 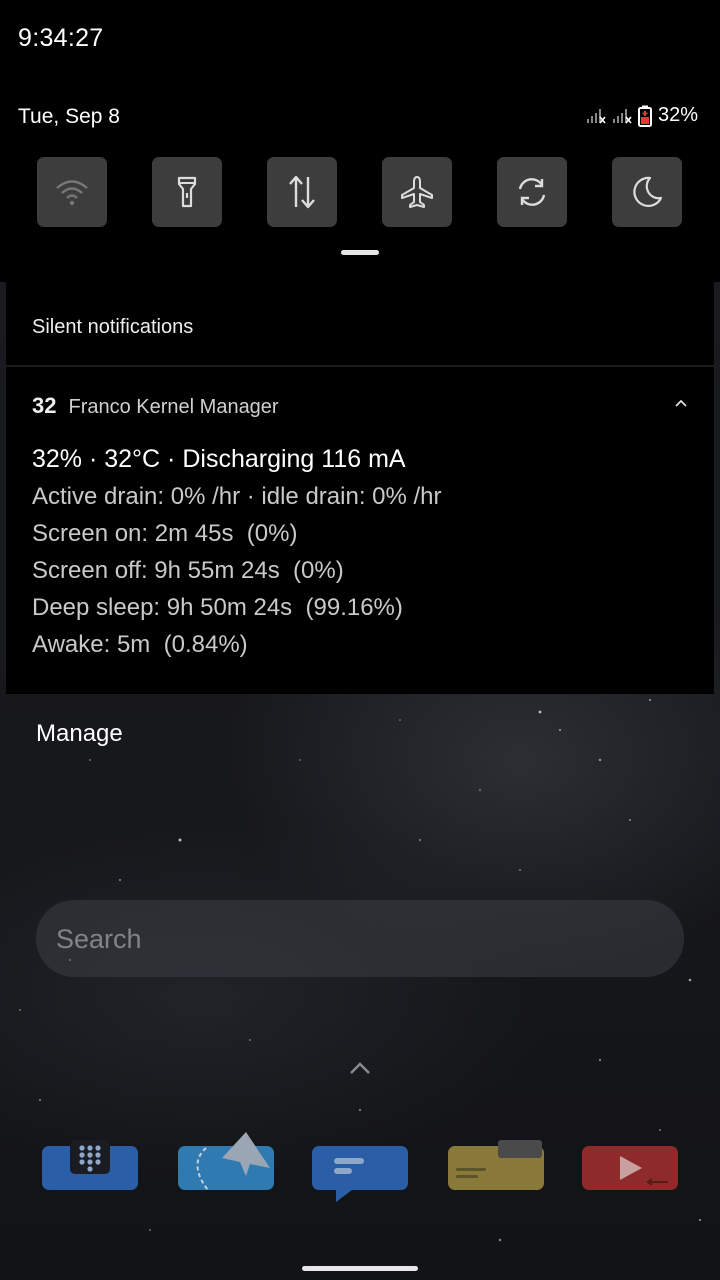 I want to click on notification-header: 32 Franco Kernel Manager, so click(x=155, y=406).